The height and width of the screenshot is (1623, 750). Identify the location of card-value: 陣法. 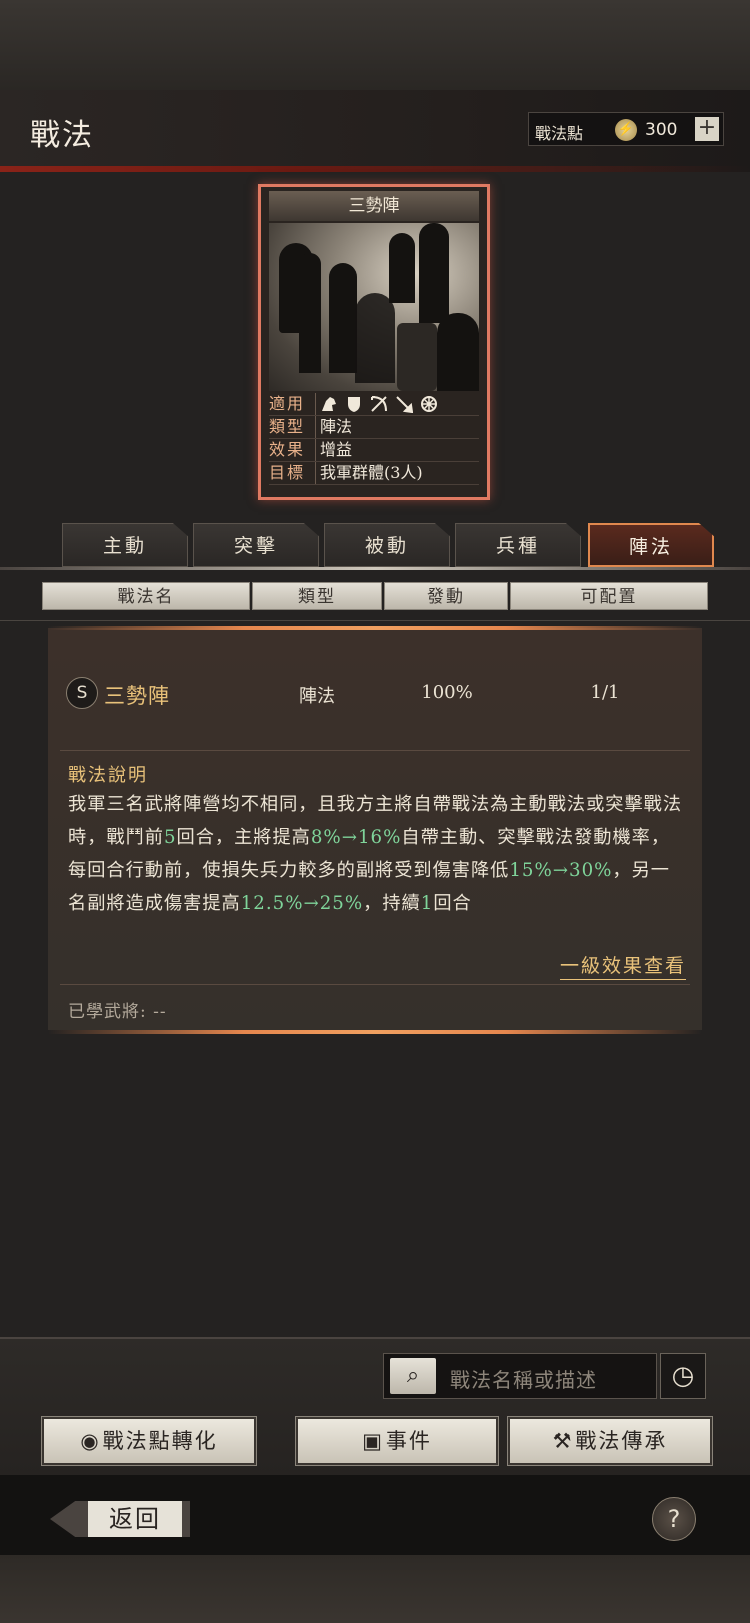
(397, 427).